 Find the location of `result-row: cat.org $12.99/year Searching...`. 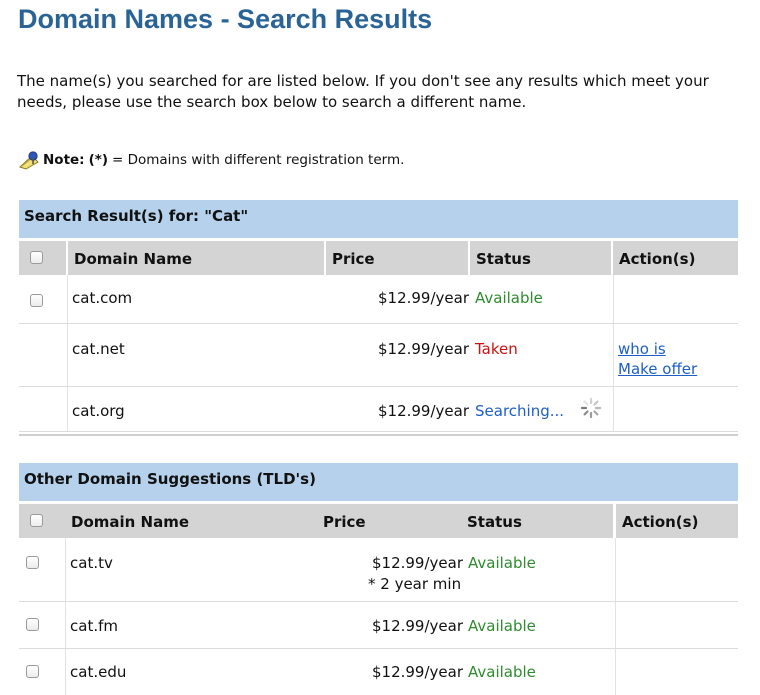

result-row: cat.org $12.99/year Searching... is located at coordinates (378, 409).